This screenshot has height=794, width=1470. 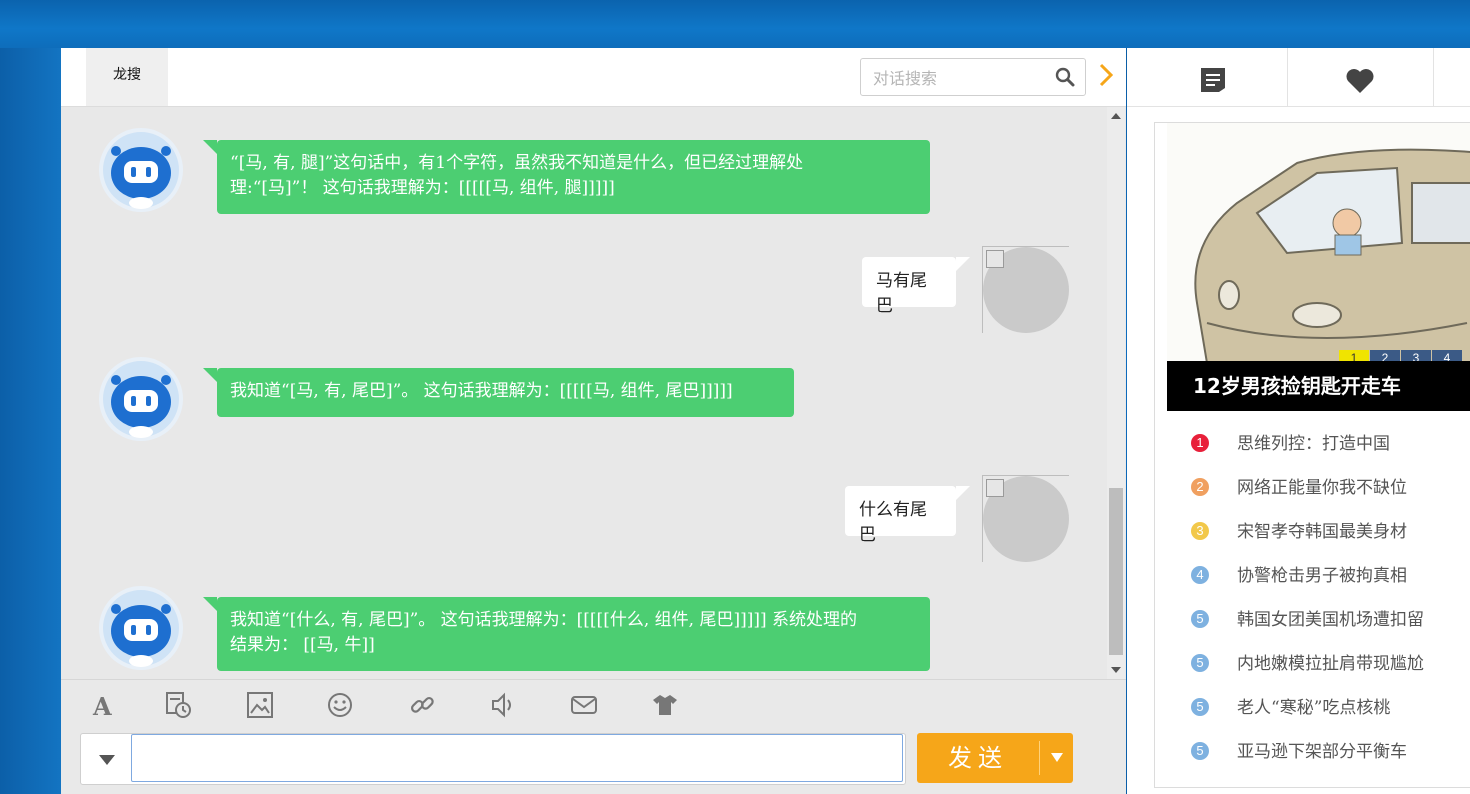 What do you see at coordinates (1213, 80) in the screenshot?
I see `notes-icon` at bounding box center [1213, 80].